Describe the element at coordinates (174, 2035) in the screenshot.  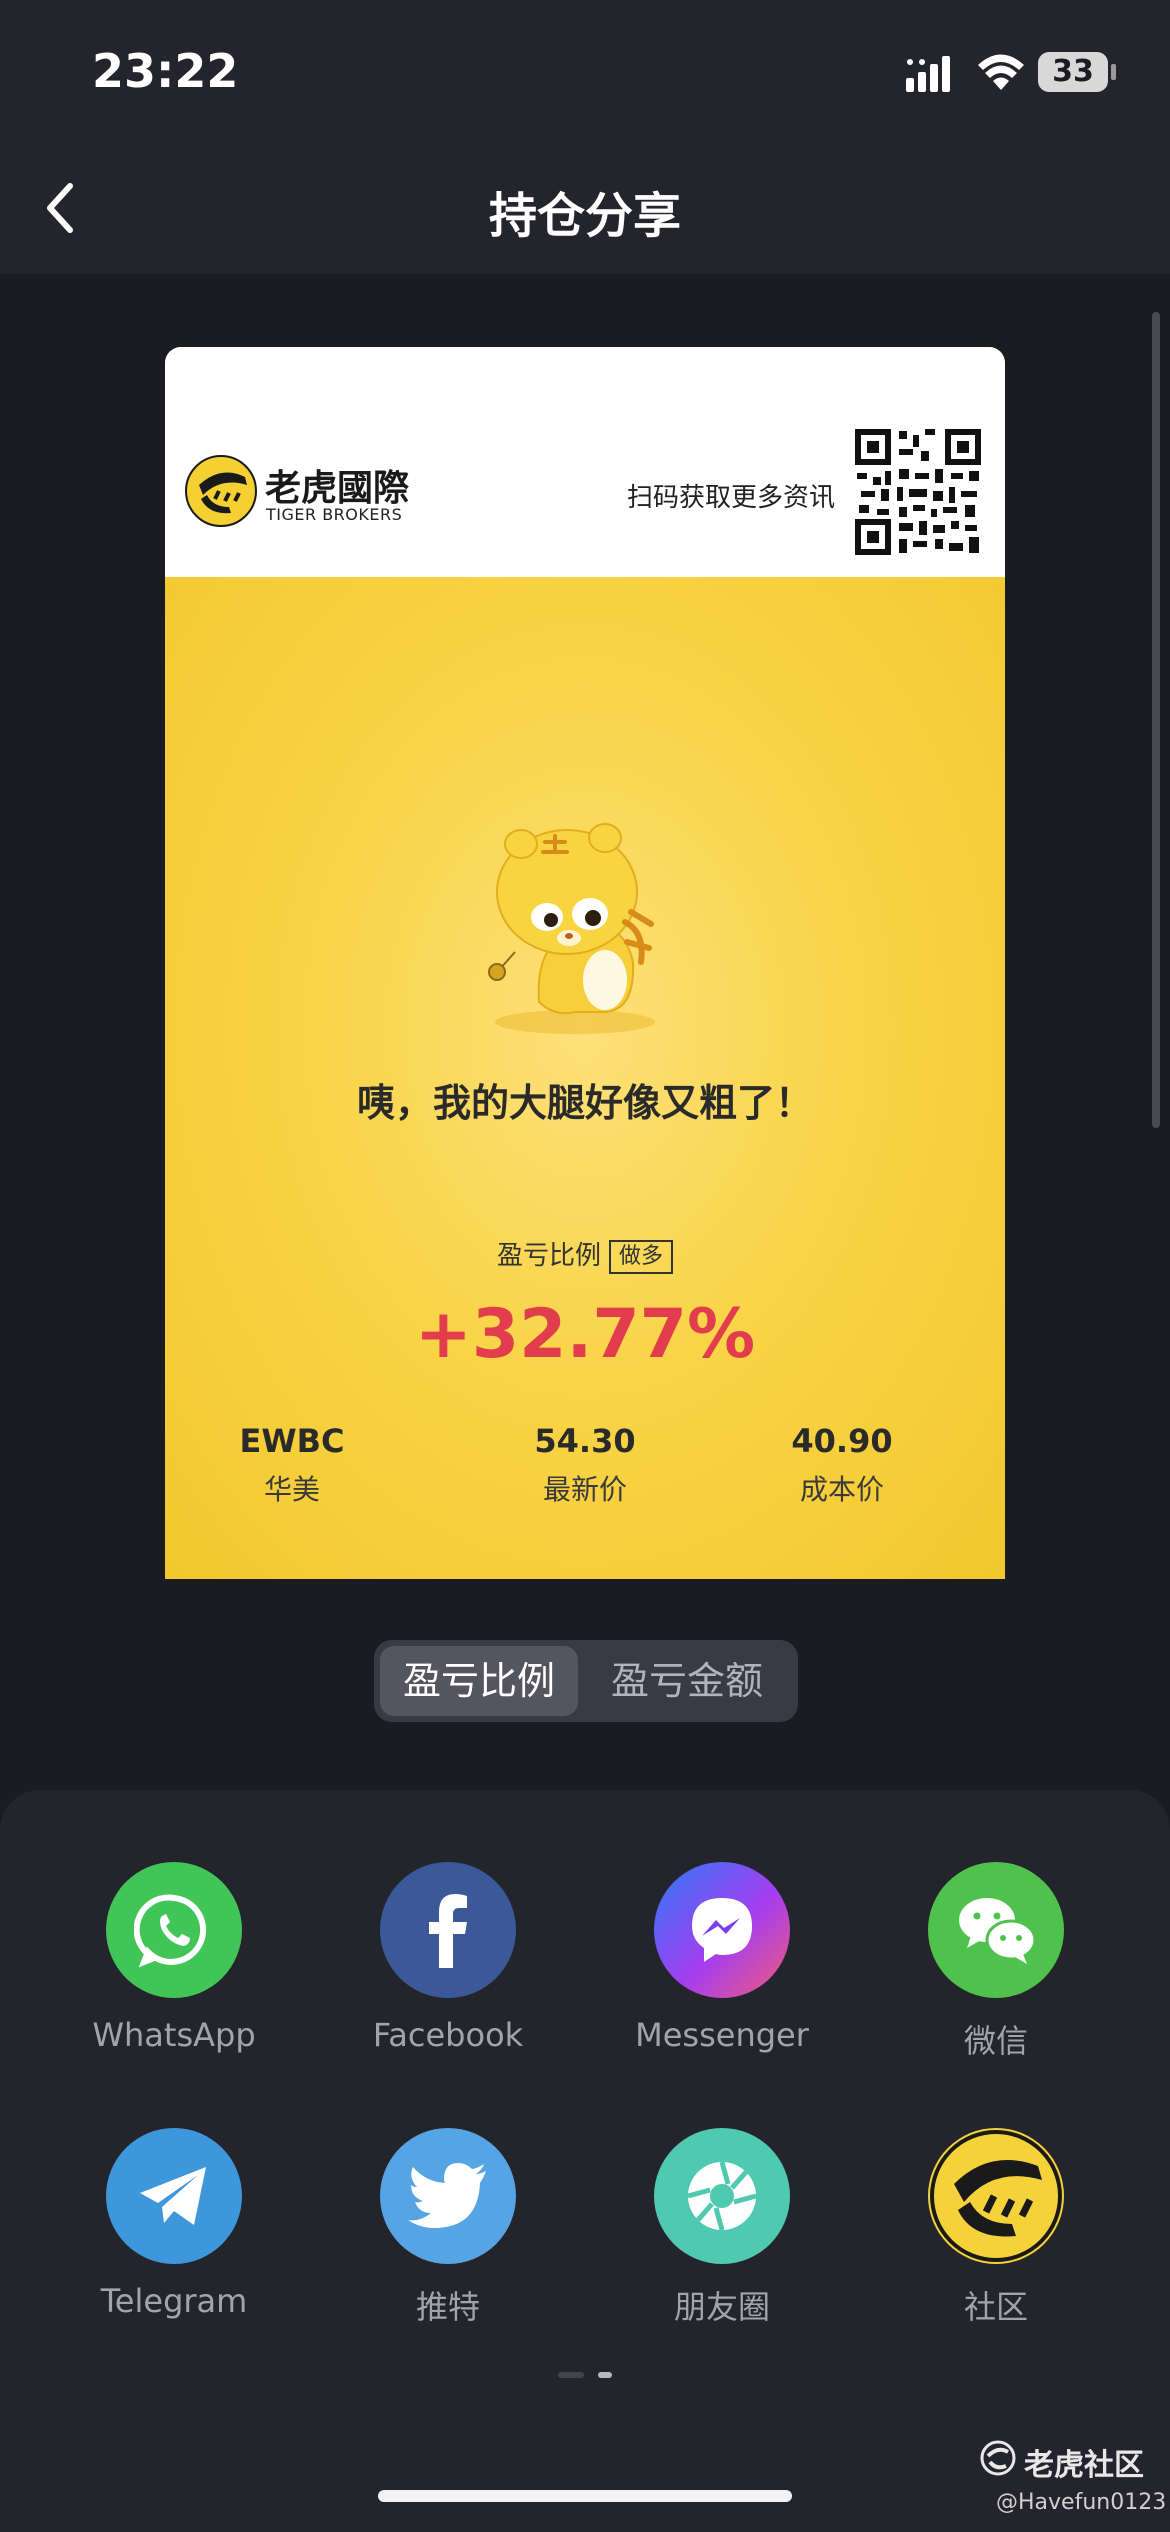
I see `share-label: WhatsApp` at that location.